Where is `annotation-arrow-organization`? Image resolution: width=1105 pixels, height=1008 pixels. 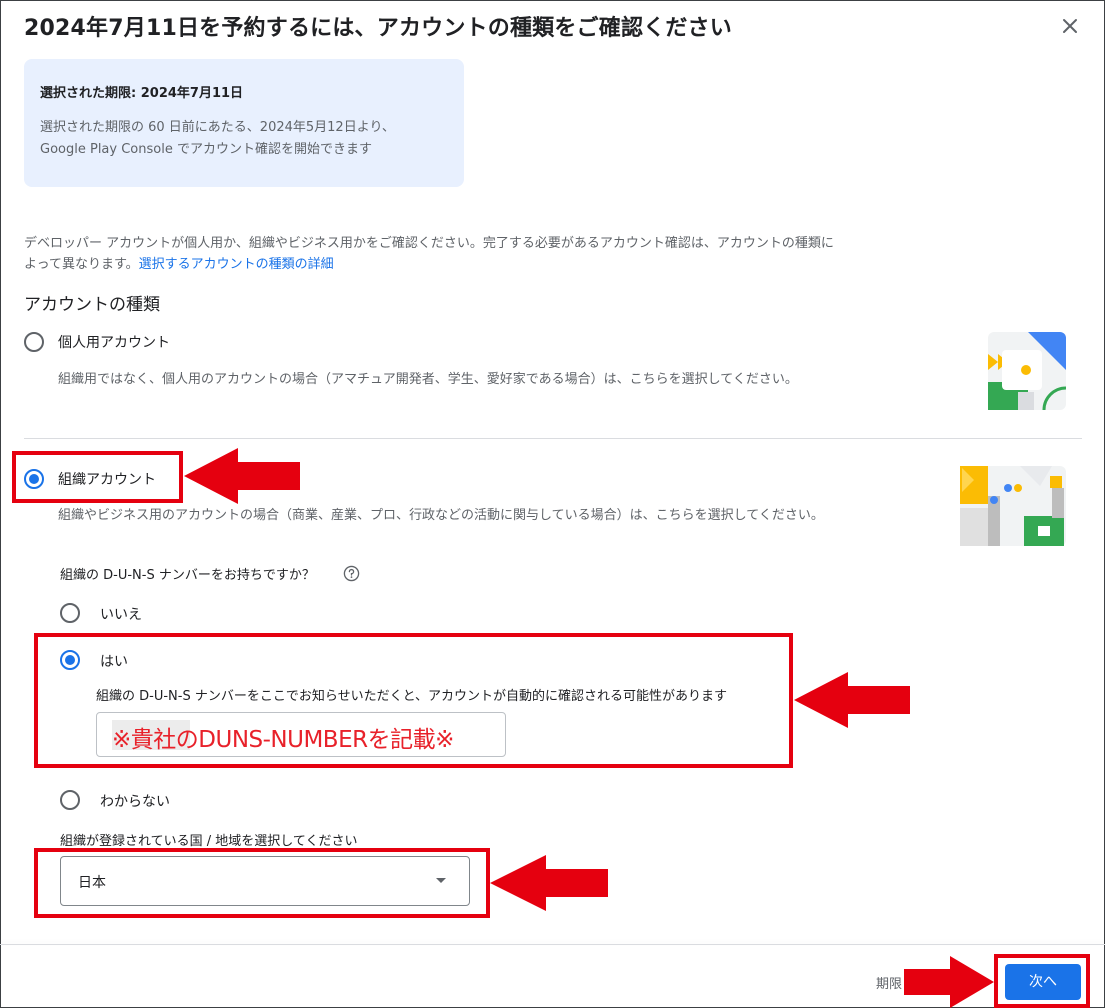
annotation-arrow-organization is located at coordinates (242, 476).